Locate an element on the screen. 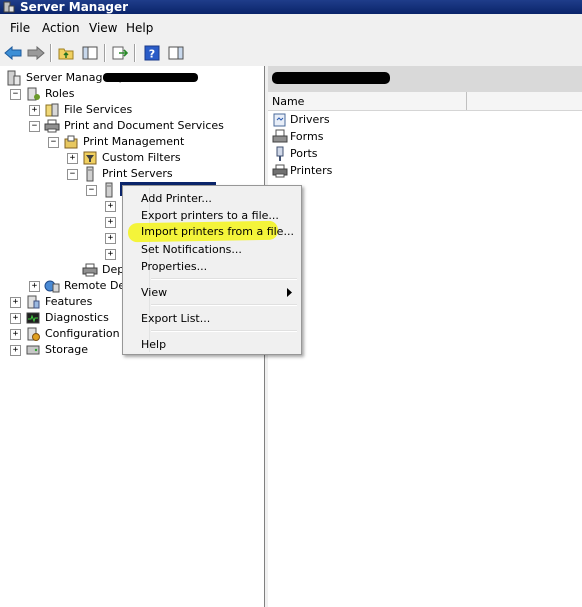 Image resolution: width=582 pixels, height=607 pixels. tree-item-print-servers: − Print Servers is located at coordinates (132, 174).